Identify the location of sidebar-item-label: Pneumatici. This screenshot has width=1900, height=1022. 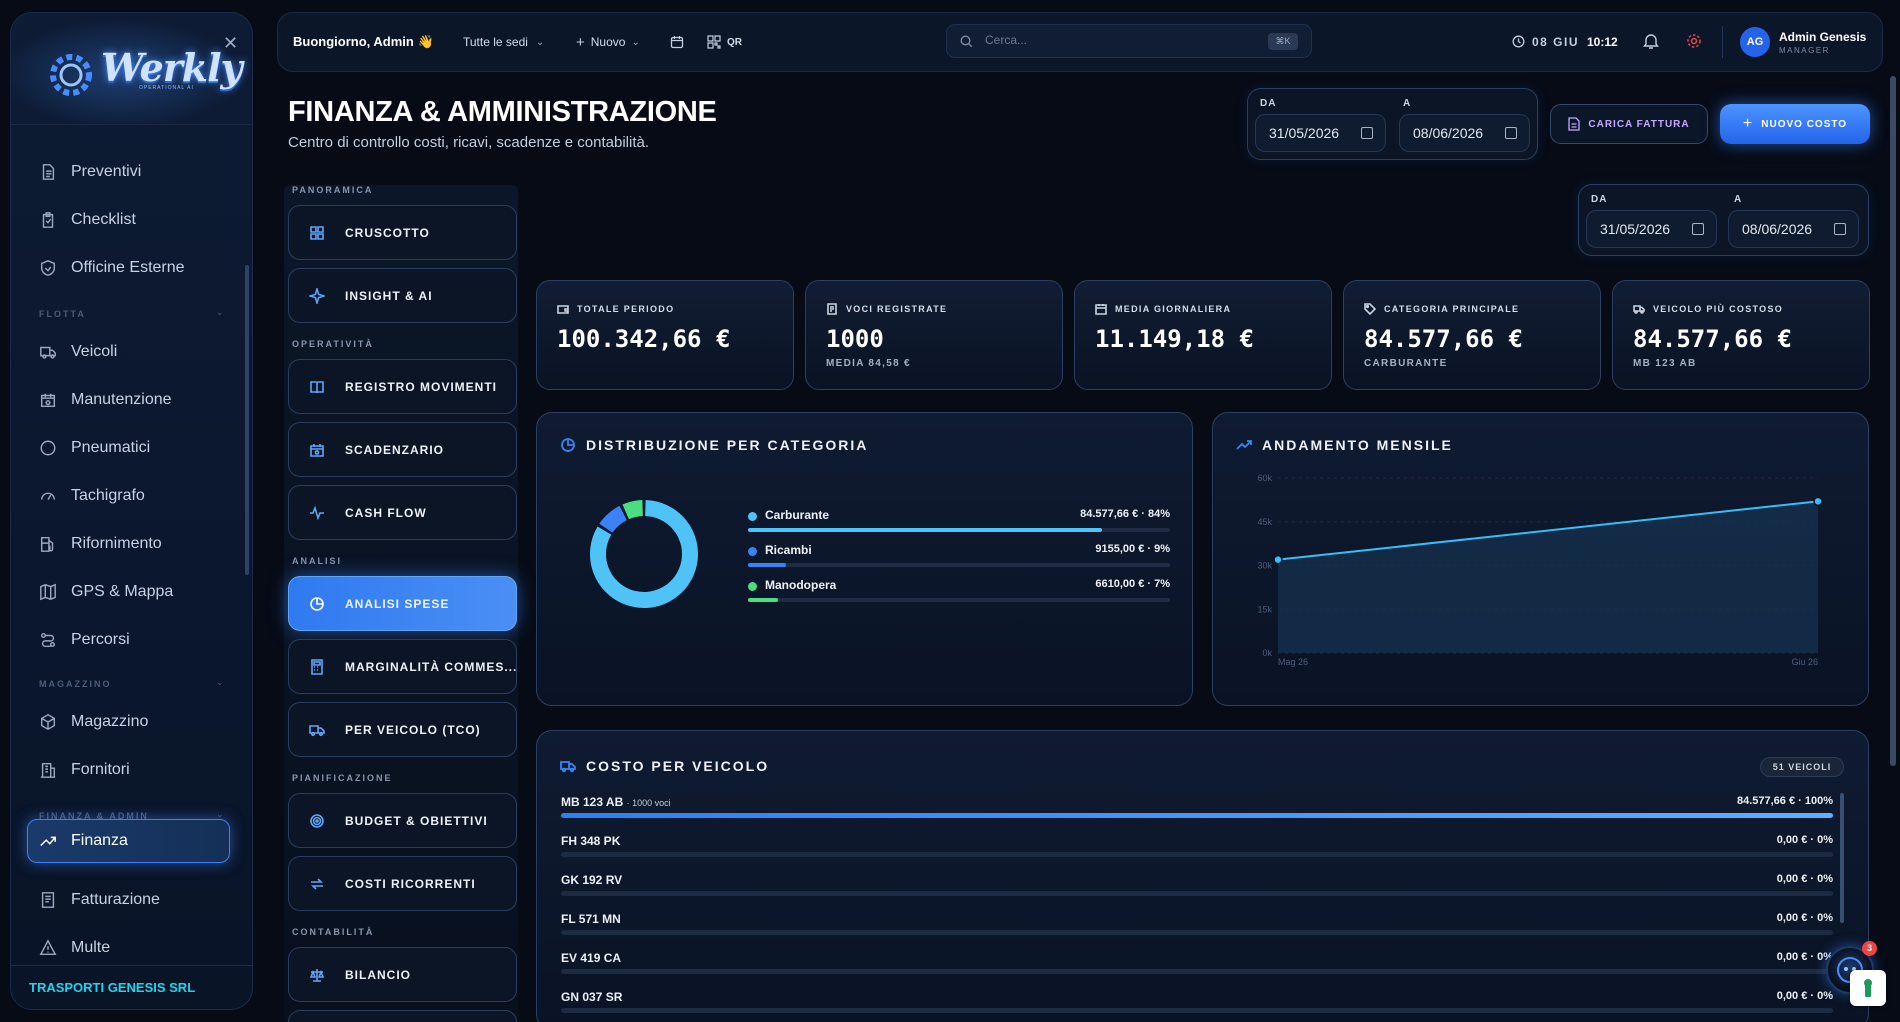
(111, 447).